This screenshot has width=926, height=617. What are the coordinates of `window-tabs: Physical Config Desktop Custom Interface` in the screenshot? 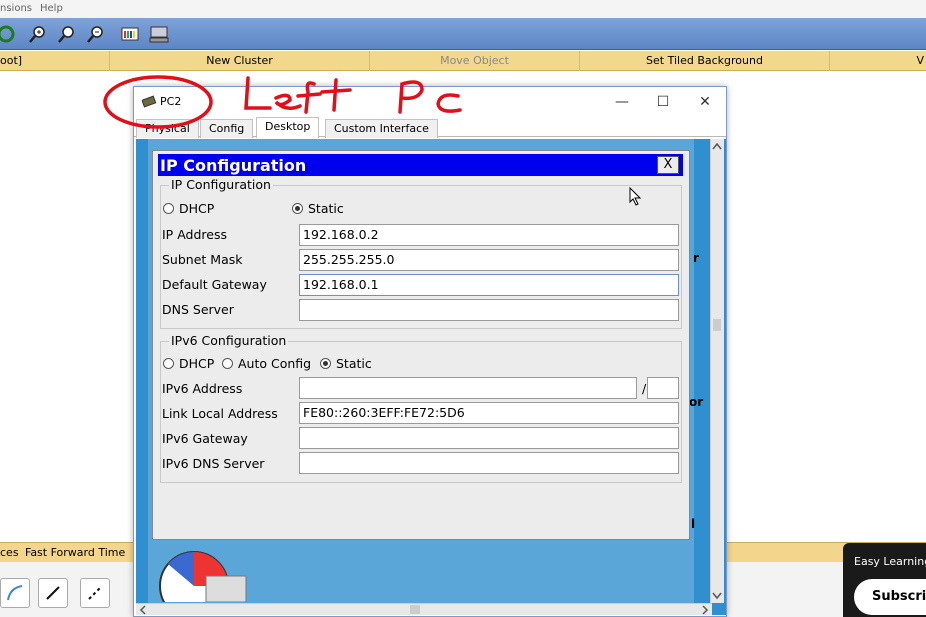 It's located at (430, 127).